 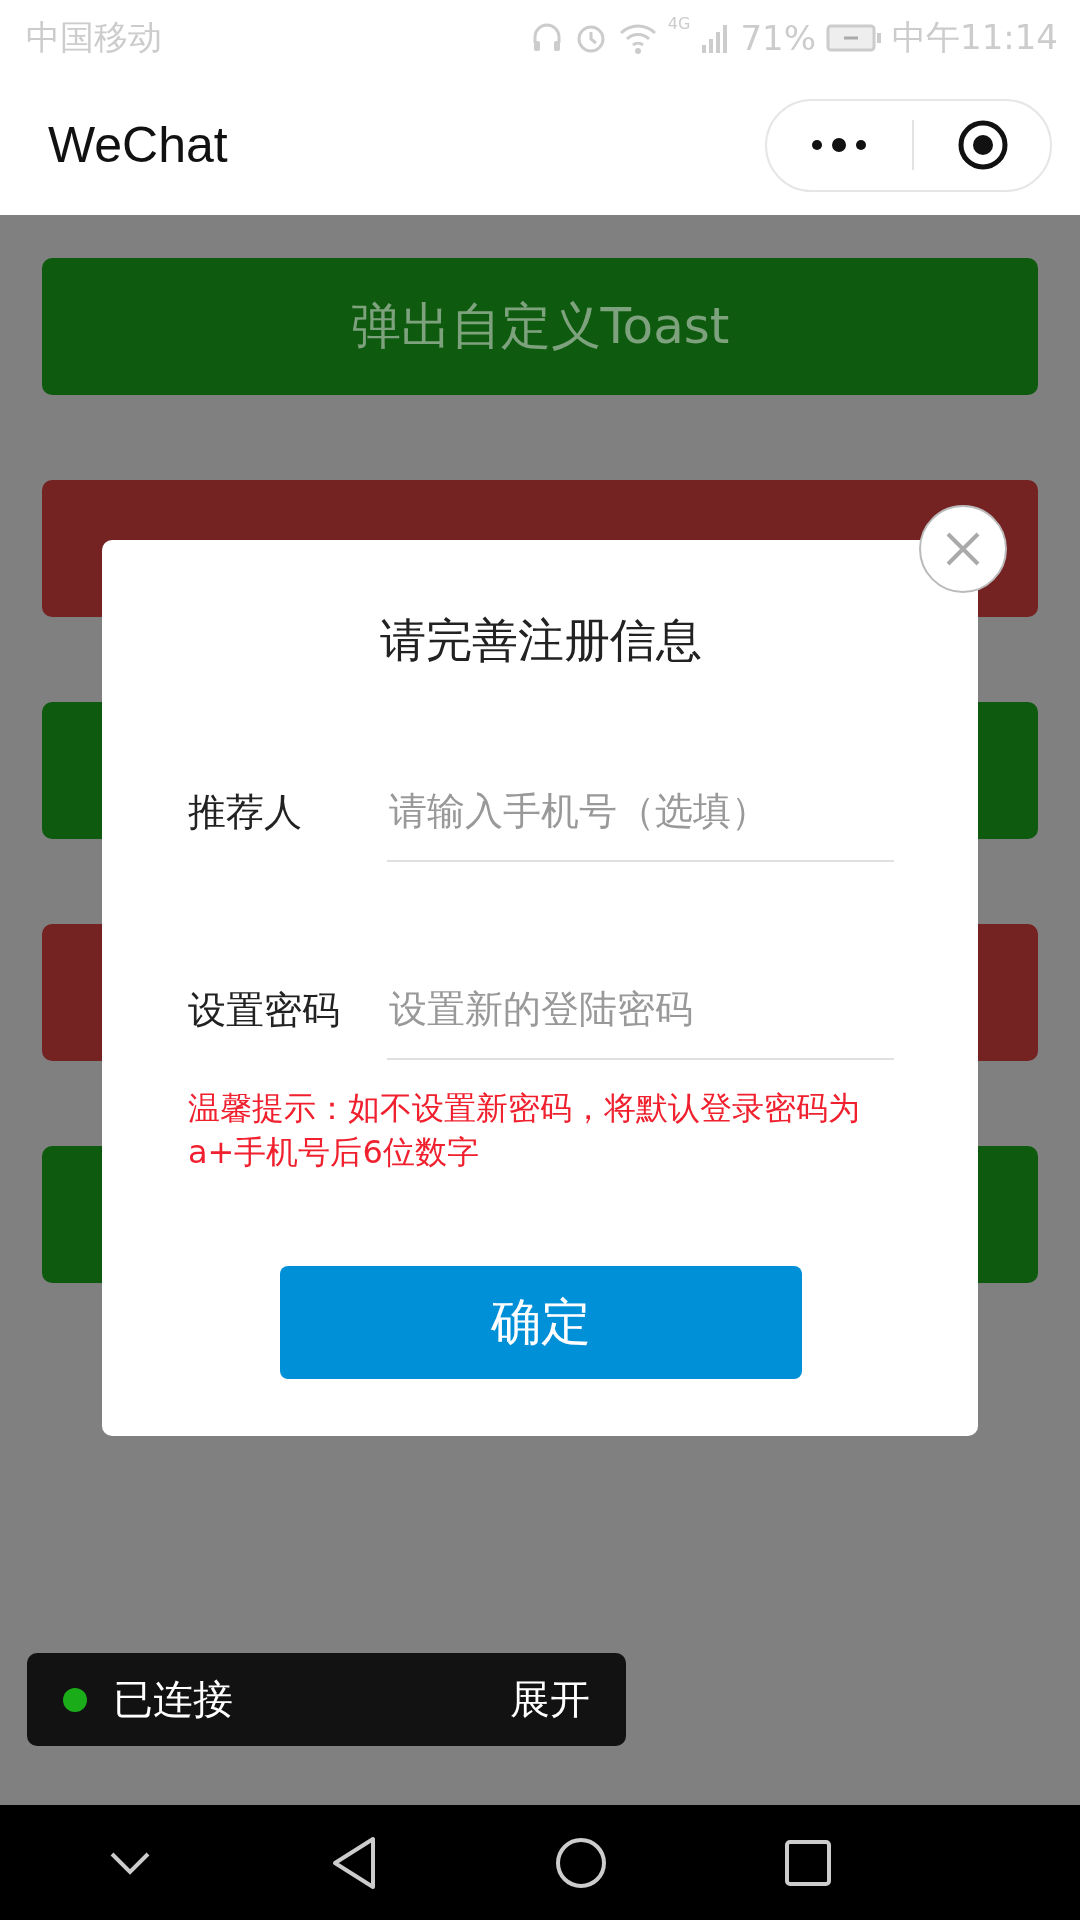 What do you see at coordinates (138, 145) in the screenshot?
I see `window-title: WeChat` at bounding box center [138, 145].